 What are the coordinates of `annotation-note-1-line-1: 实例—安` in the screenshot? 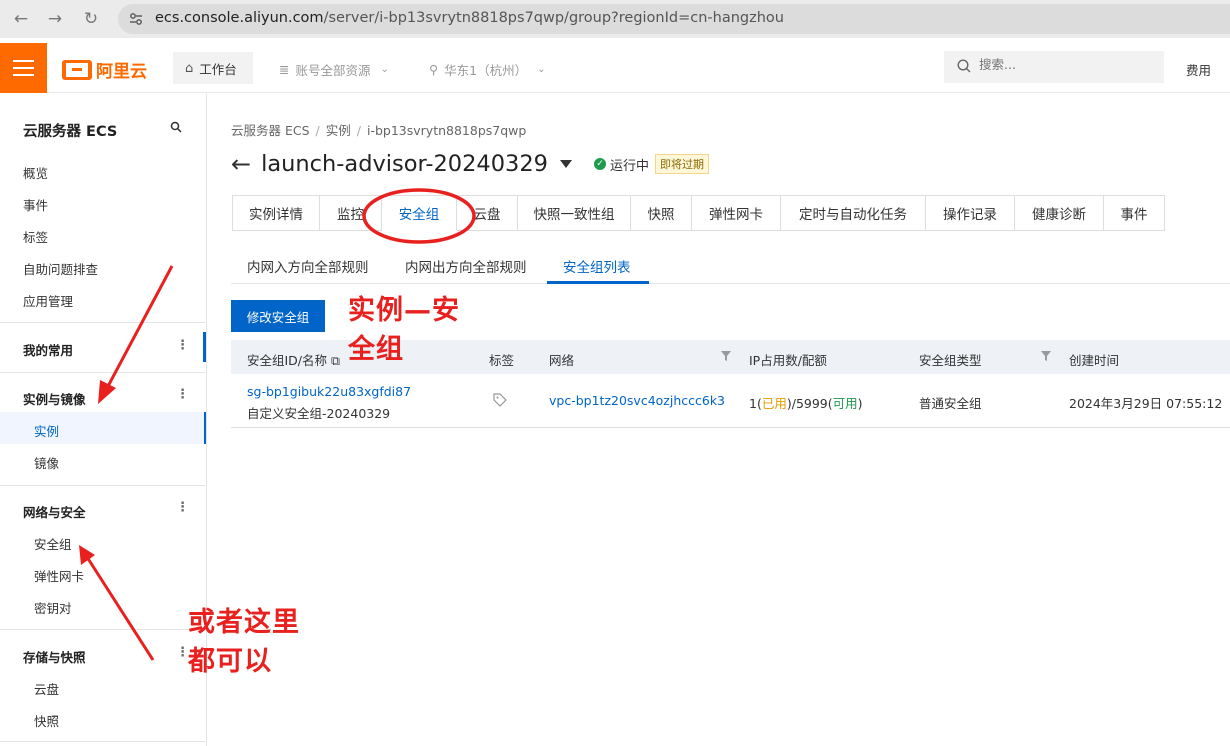 It's located at (404, 310).